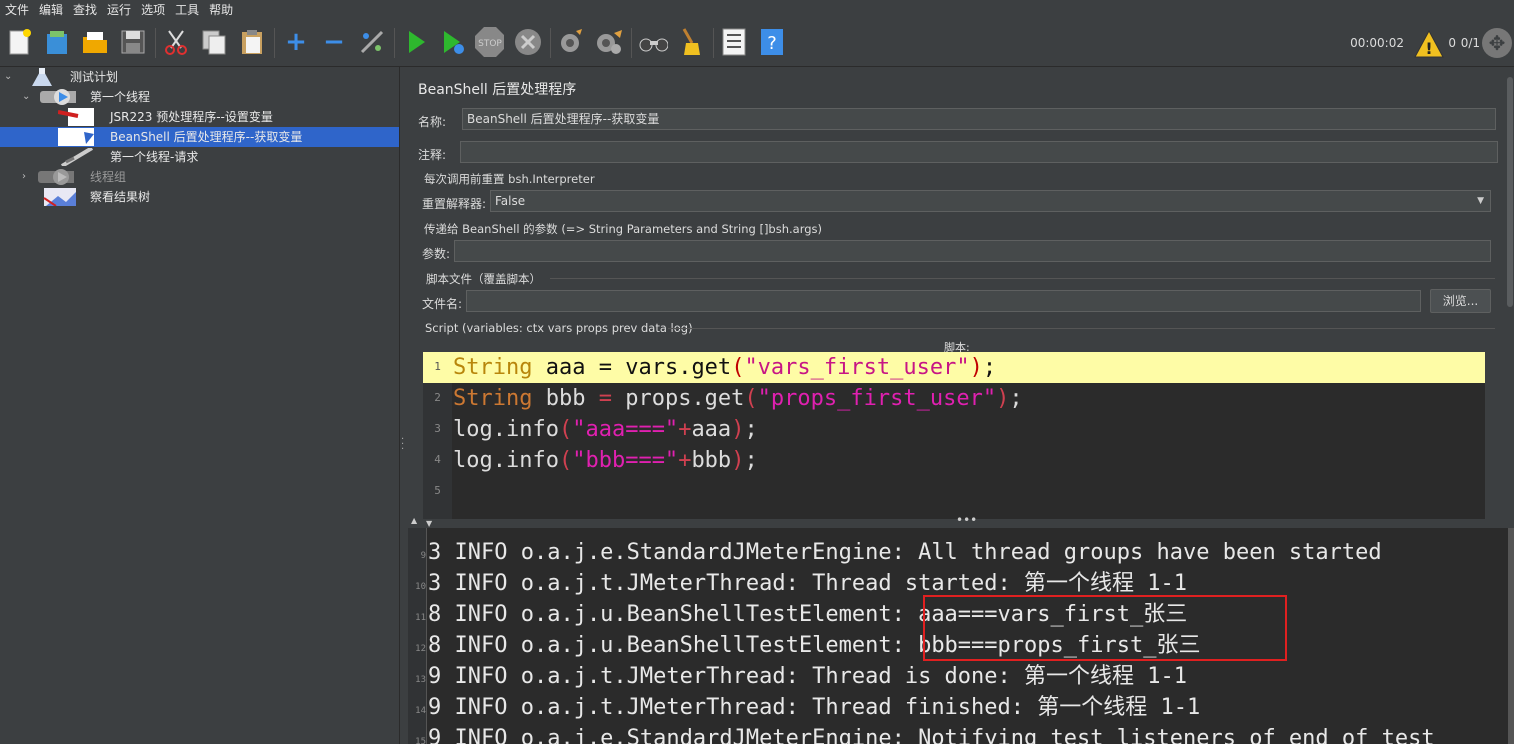  I want to click on svg-text: STOP, so click(490, 44).